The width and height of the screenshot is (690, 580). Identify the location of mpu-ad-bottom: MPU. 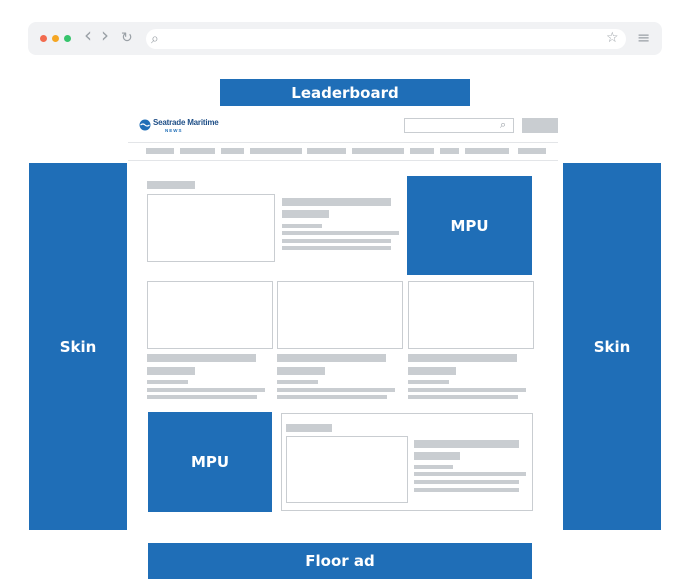
(210, 462).